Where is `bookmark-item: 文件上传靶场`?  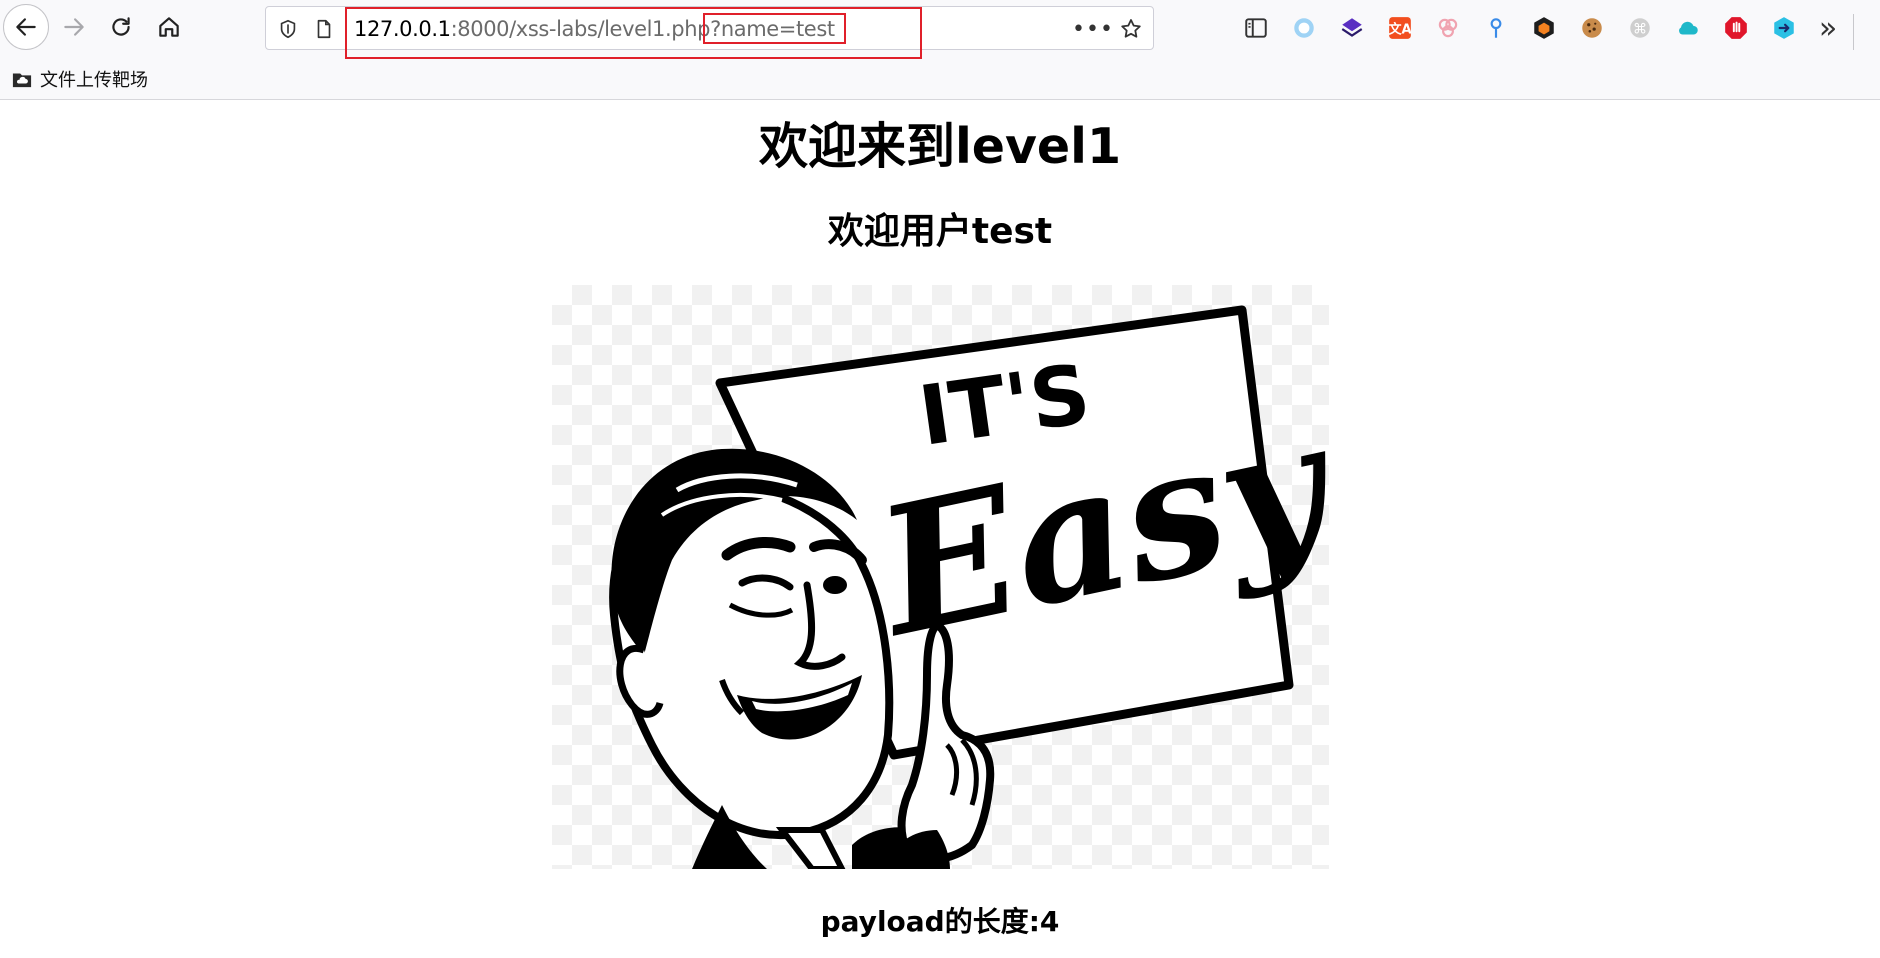 bookmark-item: 文件上传靶场 is located at coordinates (78, 79).